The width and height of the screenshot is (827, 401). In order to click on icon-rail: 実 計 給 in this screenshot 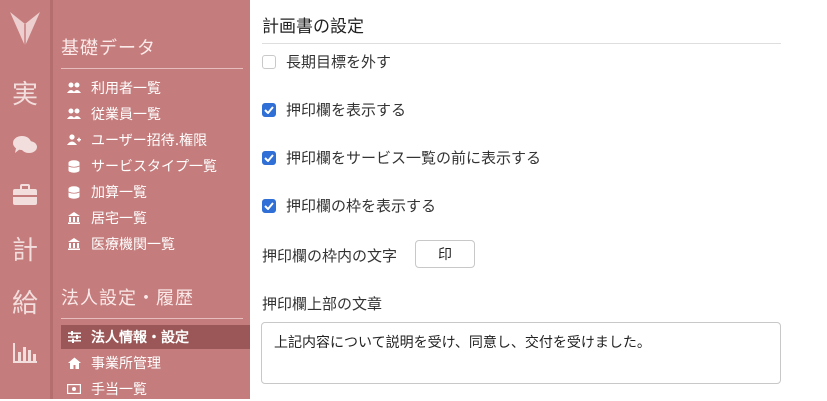, I will do `click(25, 199)`.